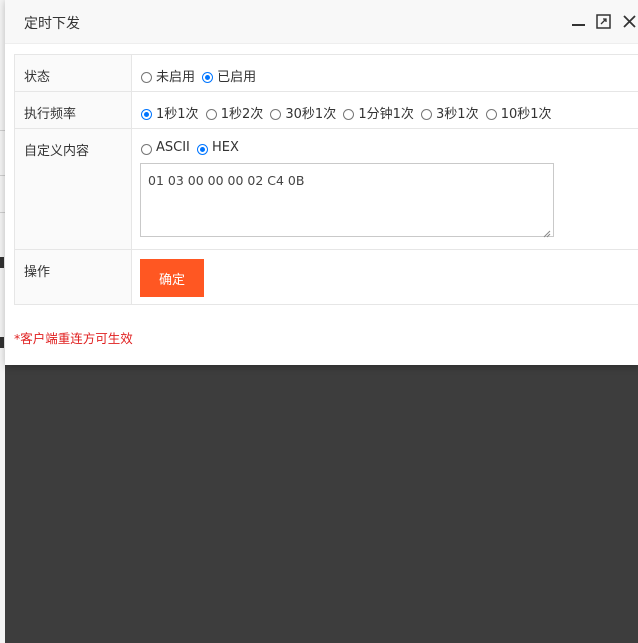 The height and width of the screenshot is (643, 638). What do you see at coordinates (228, 75) in the screenshot?
I see `status-option-enabled: 已启用` at bounding box center [228, 75].